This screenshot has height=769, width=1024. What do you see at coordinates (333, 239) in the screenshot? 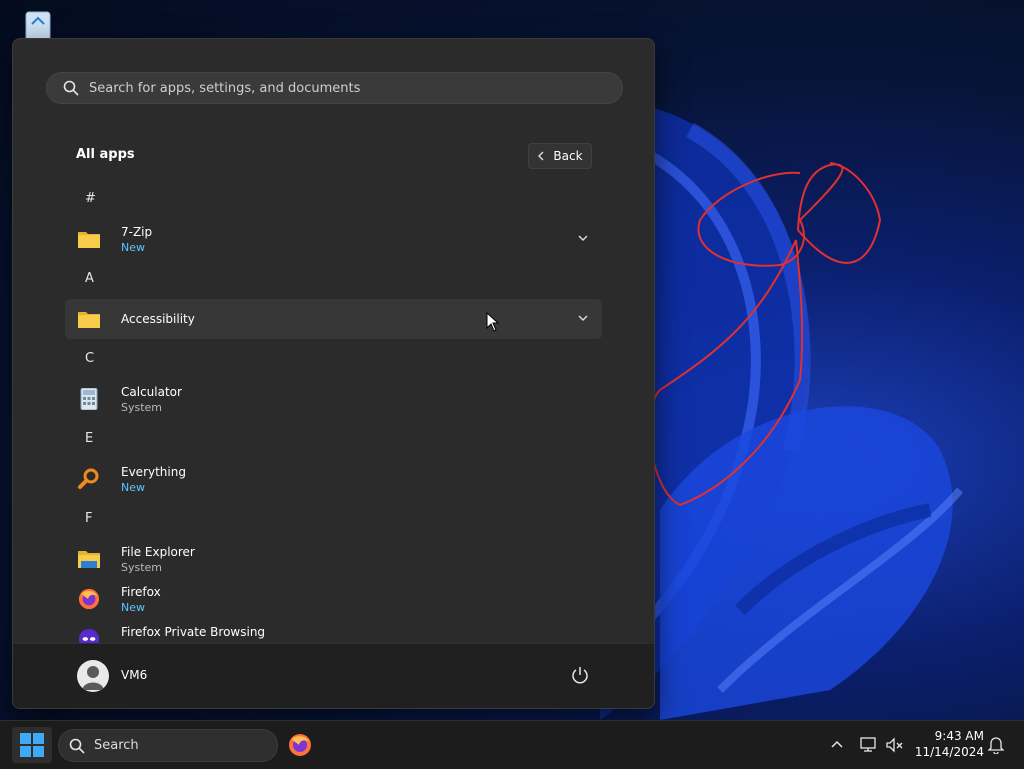
I see `app-item-7zip: 7-Zip New` at bounding box center [333, 239].